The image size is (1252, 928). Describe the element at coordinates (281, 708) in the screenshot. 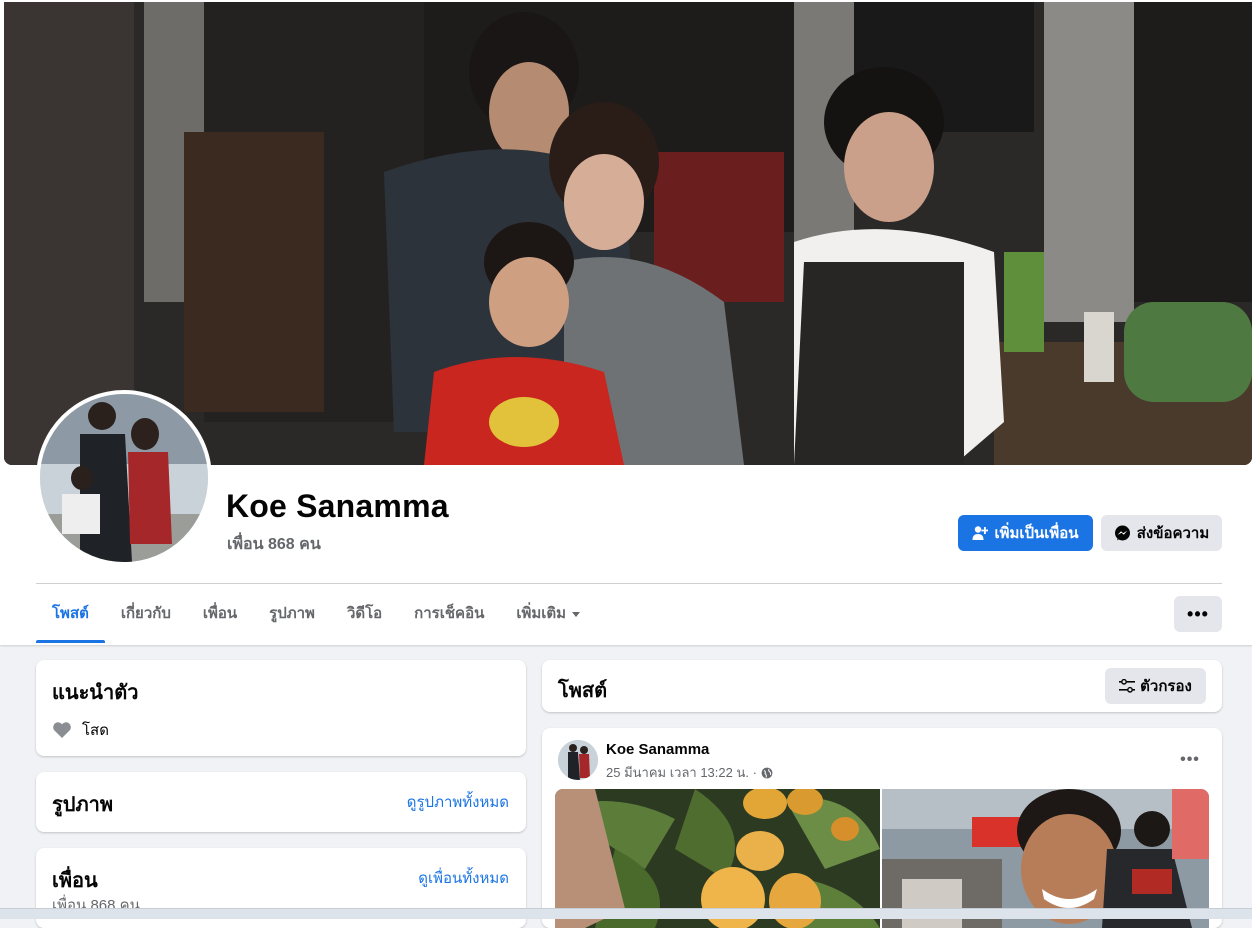

I see `intro-card: แนะนำตัว โสด` at that location.